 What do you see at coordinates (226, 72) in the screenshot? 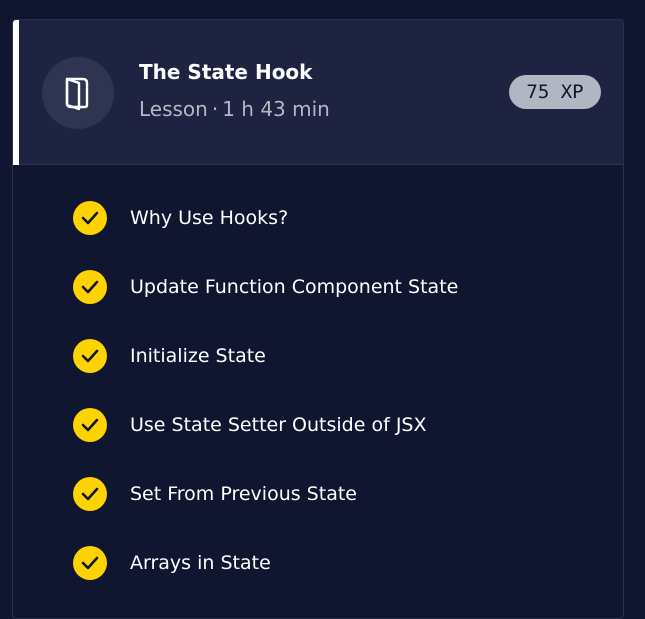
I see `lesson-title: The State Hook` at bounding box center [226, 72].